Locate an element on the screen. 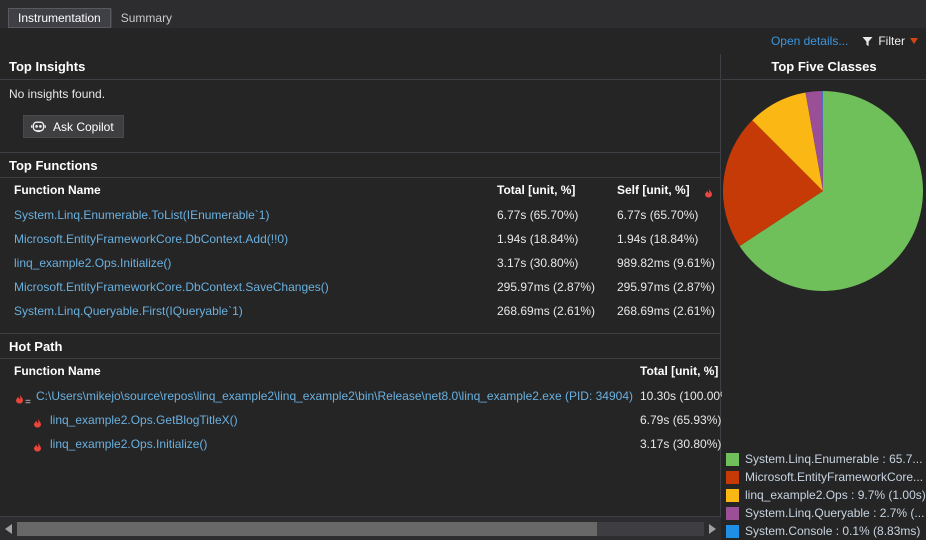 This screenshot has height=540, width=926. self-cell: 295.97ms (2.87%) is located at coordinates (666, 287).